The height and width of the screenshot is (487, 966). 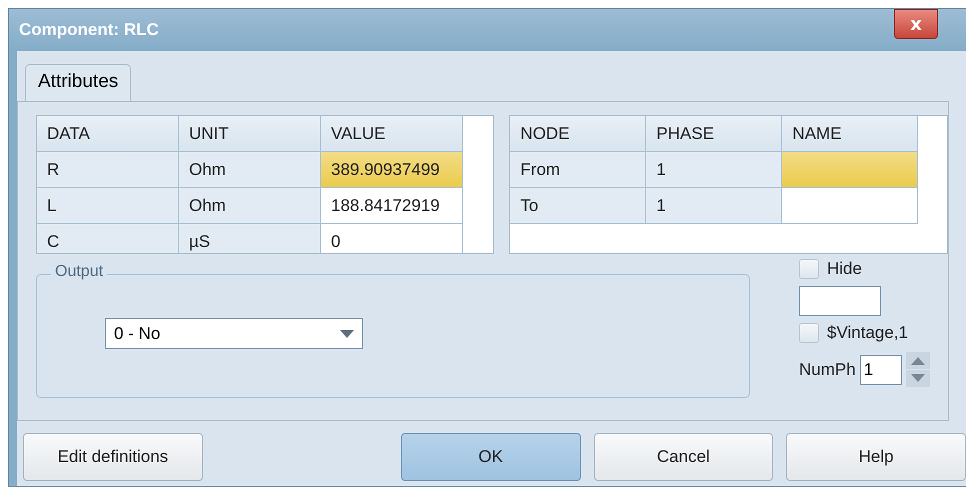 I want to click on table-cell: L, so click(x=108, y=206).